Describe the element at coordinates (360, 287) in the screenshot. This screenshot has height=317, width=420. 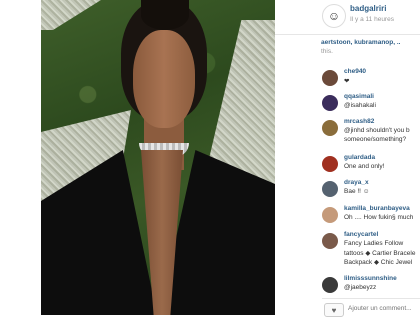
I see `comment-text: @jaebeyzz` at that location.